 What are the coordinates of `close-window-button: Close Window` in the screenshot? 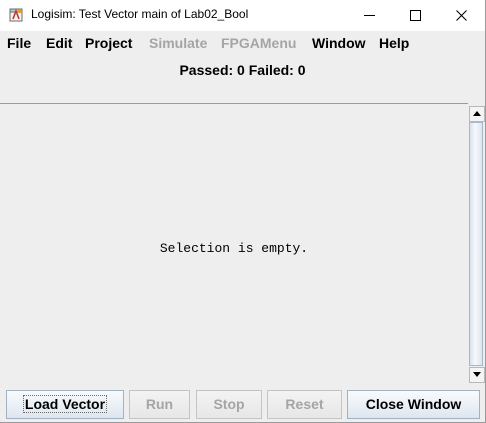 It's located at (413, 404).